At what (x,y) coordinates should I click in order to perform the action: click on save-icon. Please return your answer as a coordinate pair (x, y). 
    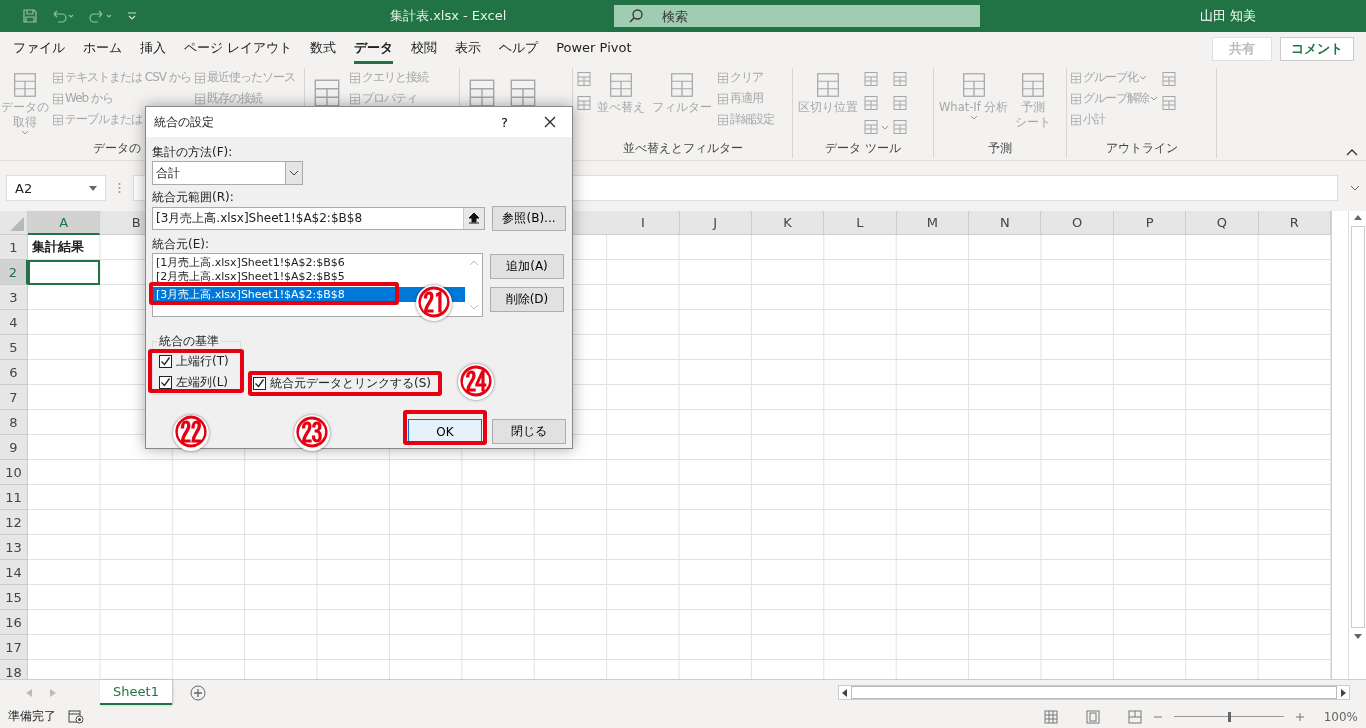
    Looking at the image, I should click on (30, 16).